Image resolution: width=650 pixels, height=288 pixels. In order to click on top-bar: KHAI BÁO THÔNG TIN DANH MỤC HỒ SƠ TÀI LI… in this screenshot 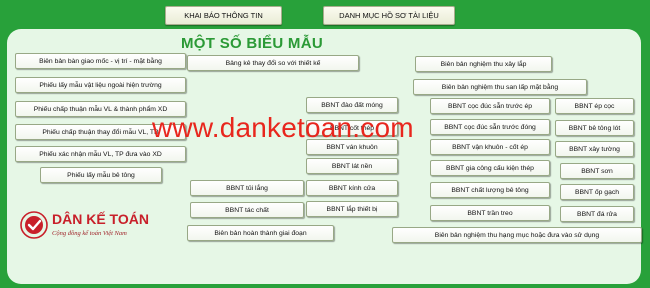, I will do `click(325, 13)`.